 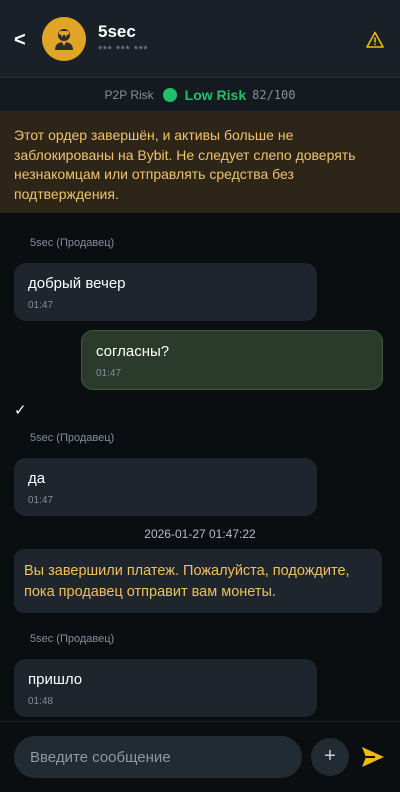 What do you see at coordinates (215, 94) in the screenshot?
I see `risk-level: Low Risk` at bounding box center [215, 94].